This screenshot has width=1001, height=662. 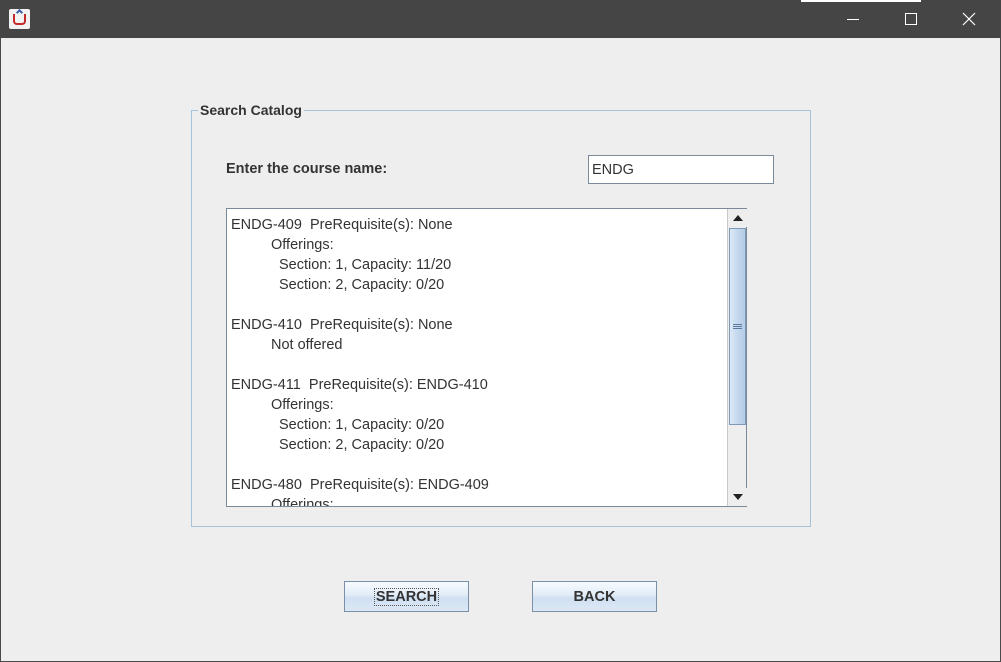 What do you see at coordinates (342, 325) in the screenshot?
I see `course-header: ENDG-410 PreRequisite(s): None` at bounding box center [342, 325].